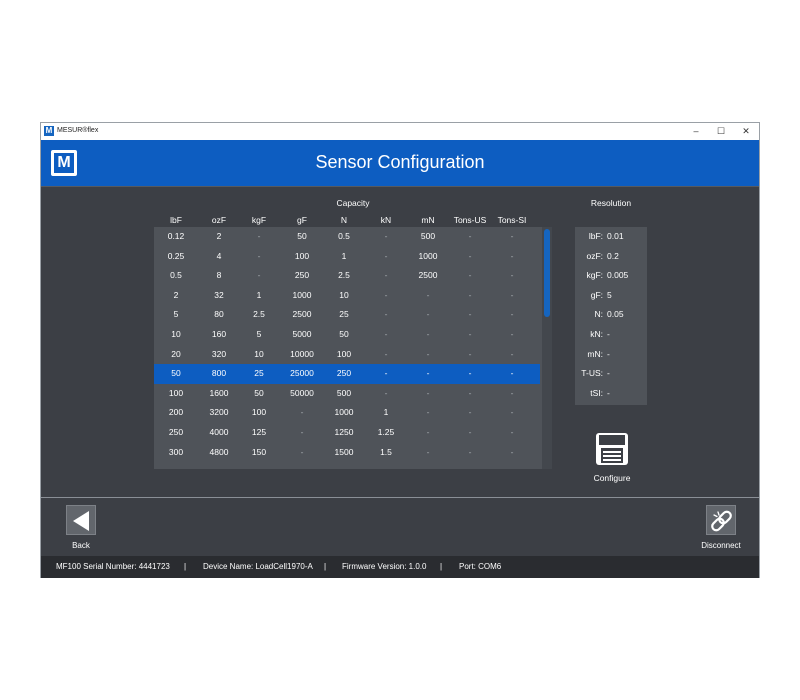 This screenshot has width=800, height=700. I want to click on resolution-unit-label: lbF:, so click(595, 236).